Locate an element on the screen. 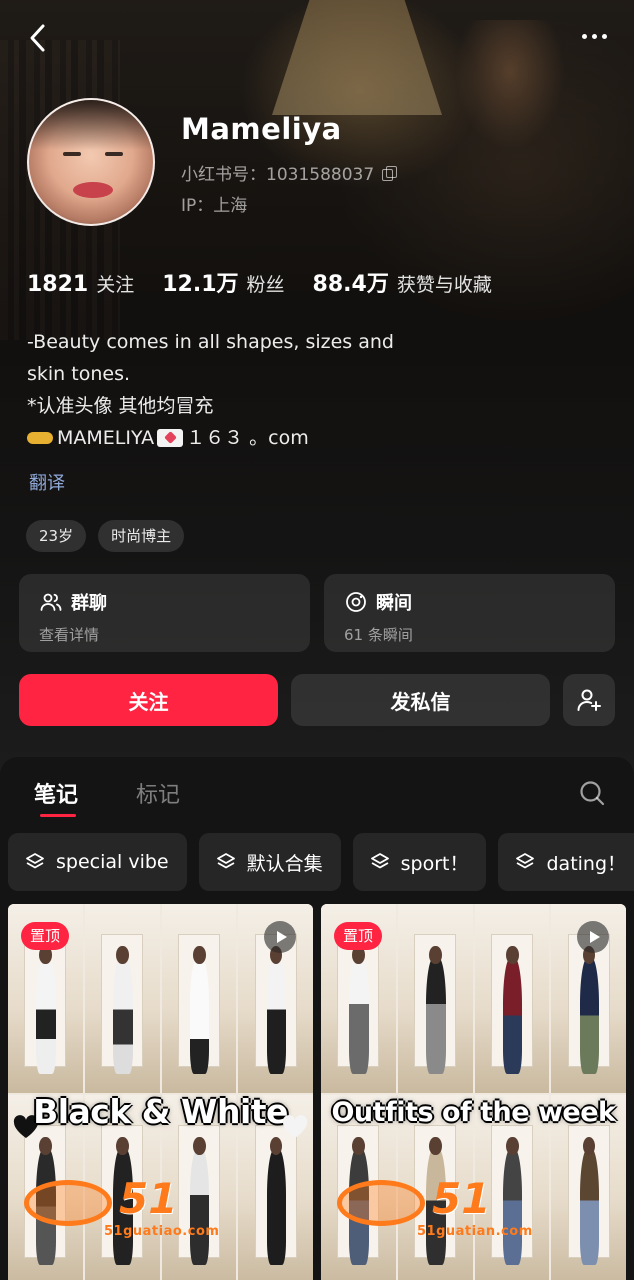 The height and width of the screenshot is (1280, 634). more-button is located at coordinates (594, 36).